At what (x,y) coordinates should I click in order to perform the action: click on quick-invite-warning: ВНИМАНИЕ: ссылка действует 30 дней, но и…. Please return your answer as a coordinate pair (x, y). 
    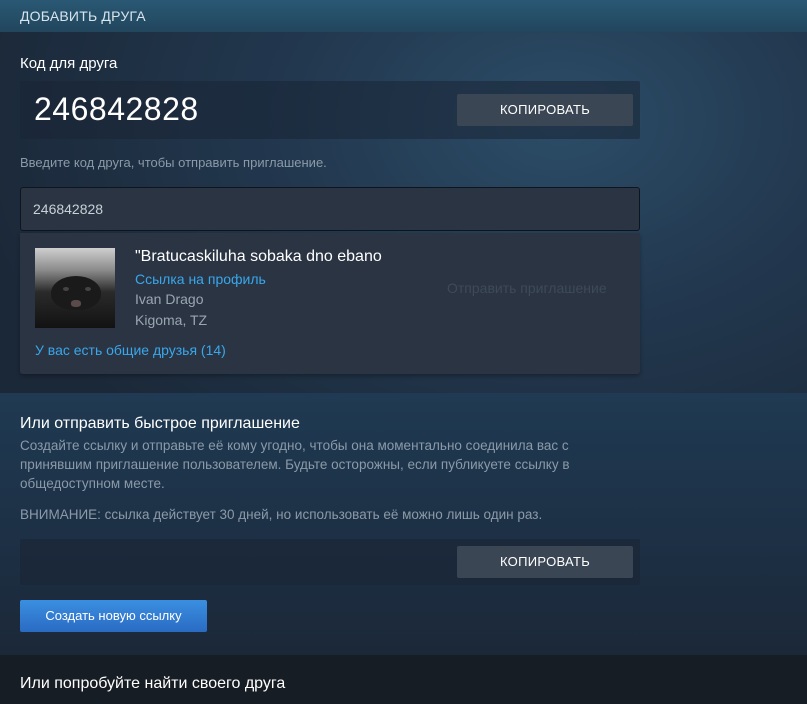
    Looking at the image, I should click on (281, 514).